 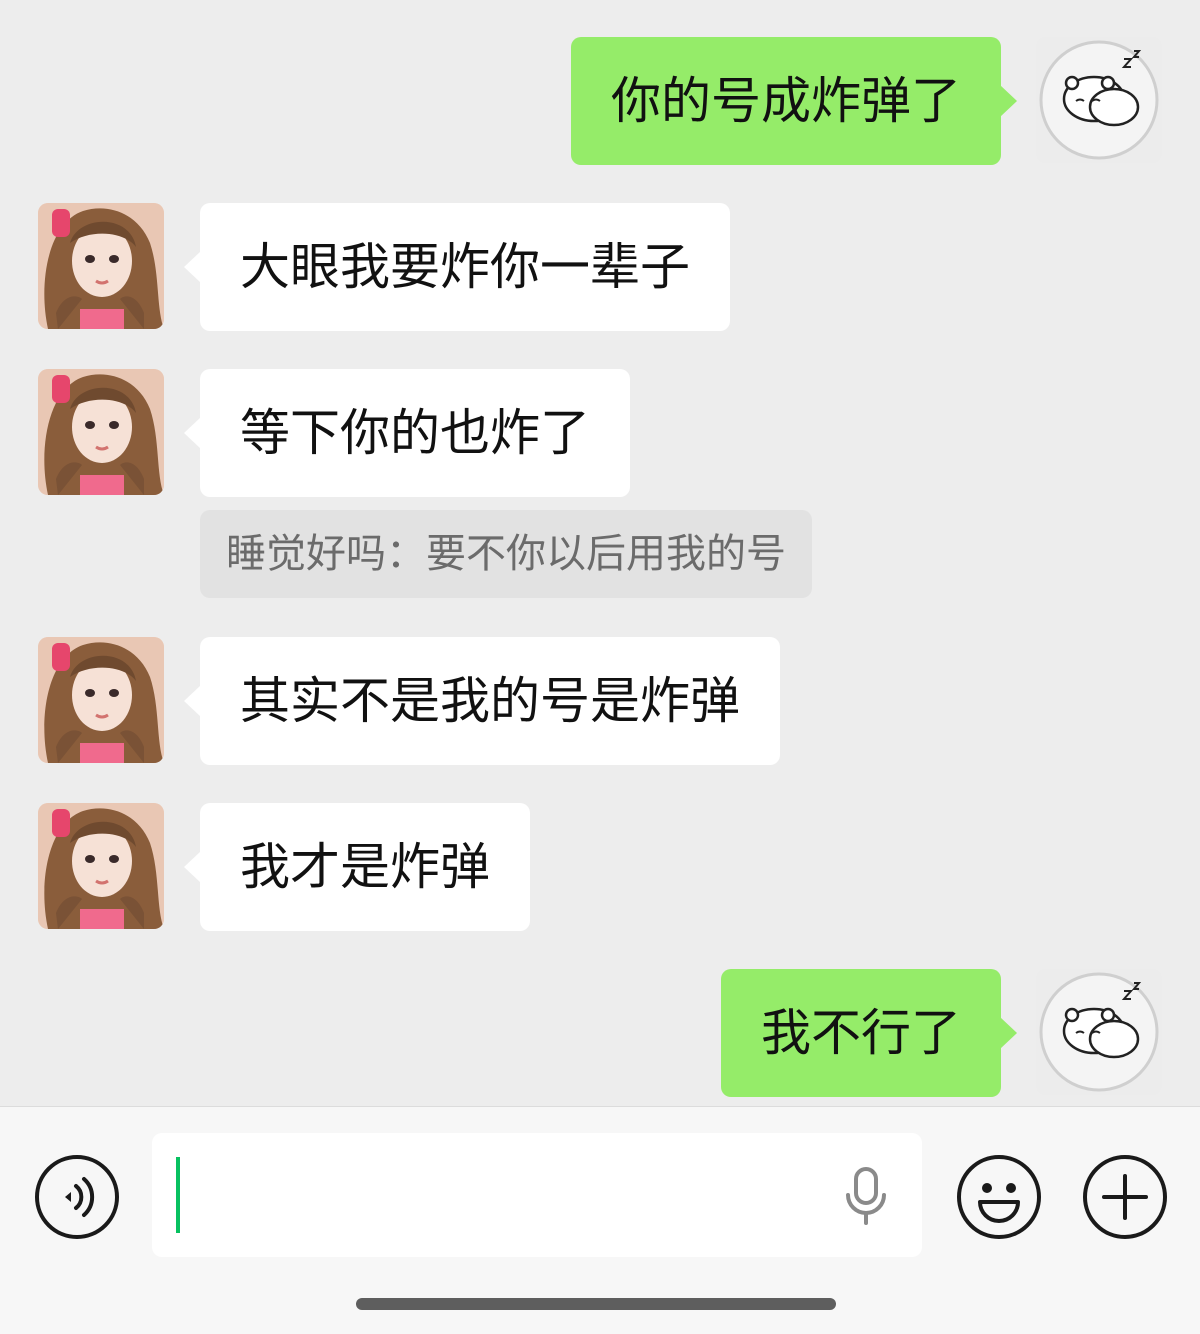 What do you see at coordinates (1125, 1197) in the screenshot?
I see `plus-icon` at bounding box center [1125, 1197].